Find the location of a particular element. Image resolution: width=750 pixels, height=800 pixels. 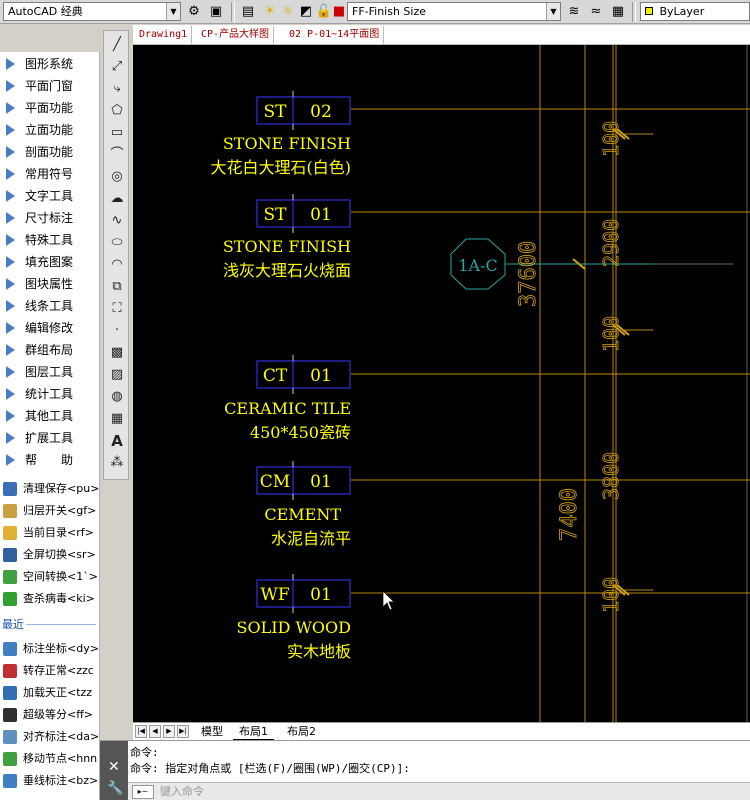

tab-layout1: 布局1 is located at coordinates (253, 732).